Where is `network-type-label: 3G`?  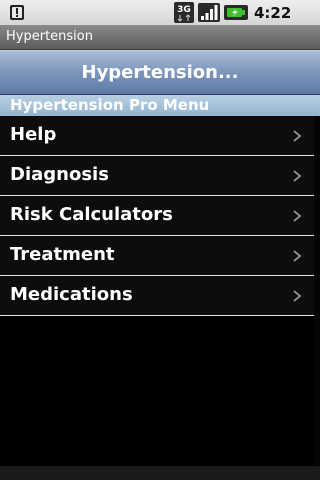
network-type-label: 3G is located at coordinates (184, 10).